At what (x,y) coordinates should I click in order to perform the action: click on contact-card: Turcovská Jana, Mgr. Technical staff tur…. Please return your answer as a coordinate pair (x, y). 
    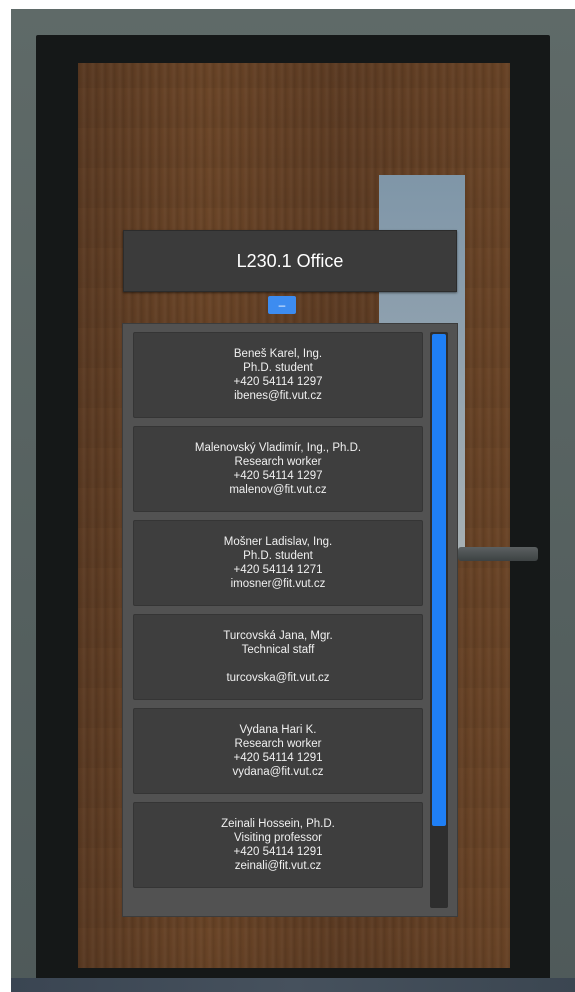
    Looking at the image, I should click on (278, 657).